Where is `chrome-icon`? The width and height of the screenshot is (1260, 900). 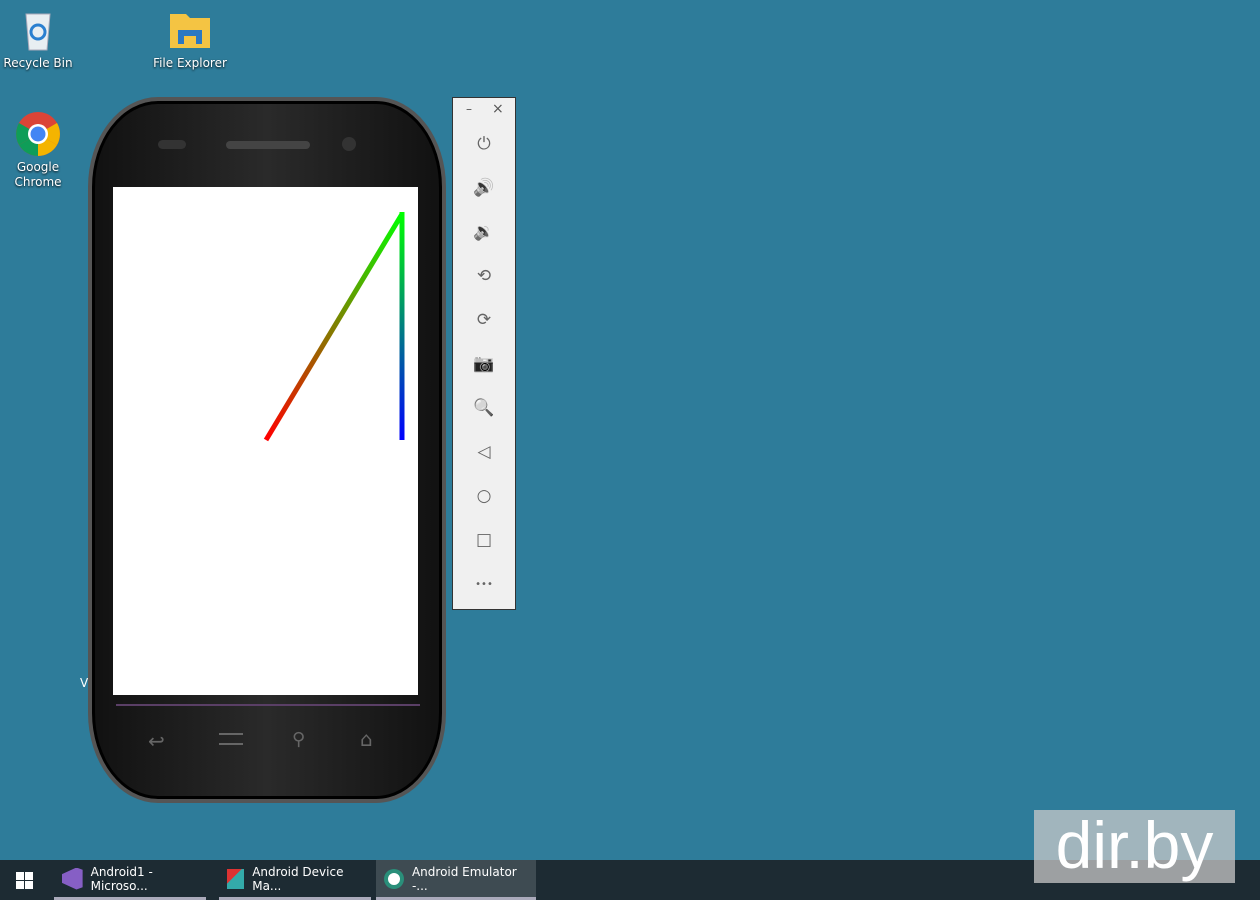
chrome-icon is located at coordinates (38, 134).